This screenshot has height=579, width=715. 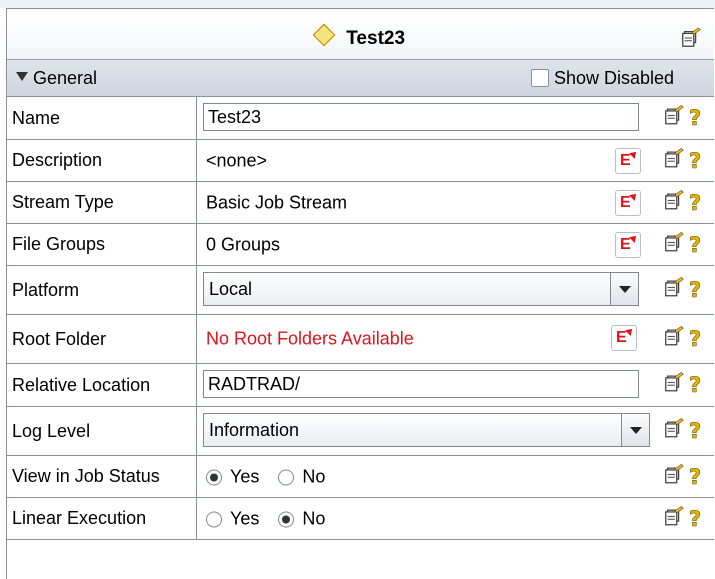 What do you see at coordinates (243, 244) in the screenshot?
I see `file-groups-value: 0 Groups` at bounding box center [243, 244].